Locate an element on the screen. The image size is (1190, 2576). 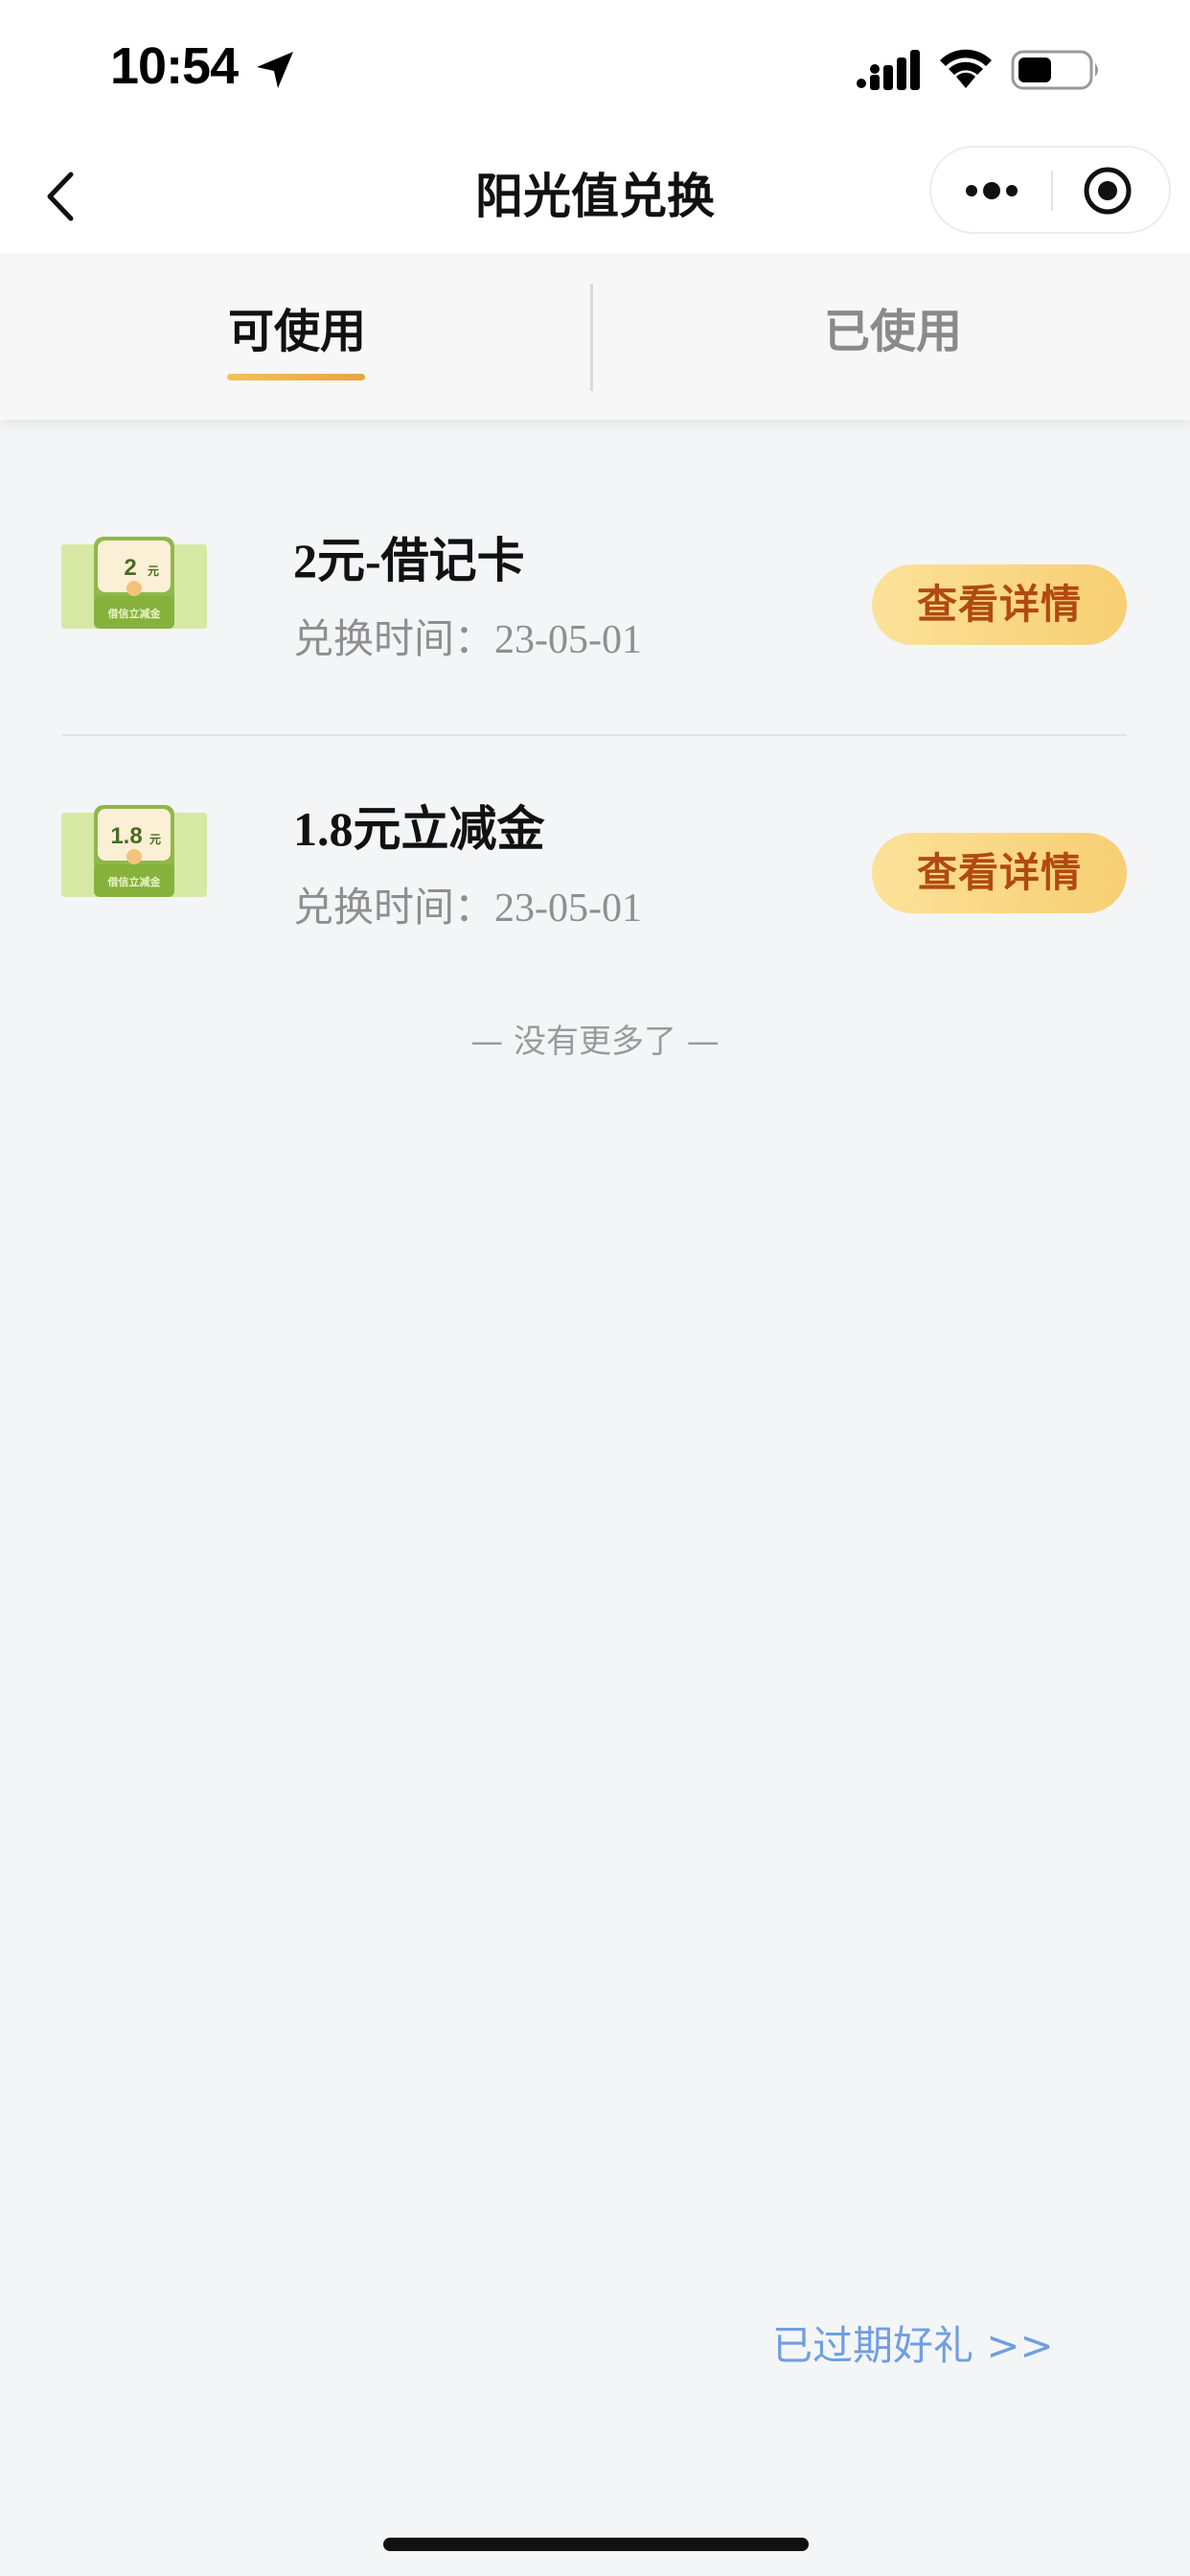
cellular-signal-icon is located at coordinates (889, 70).